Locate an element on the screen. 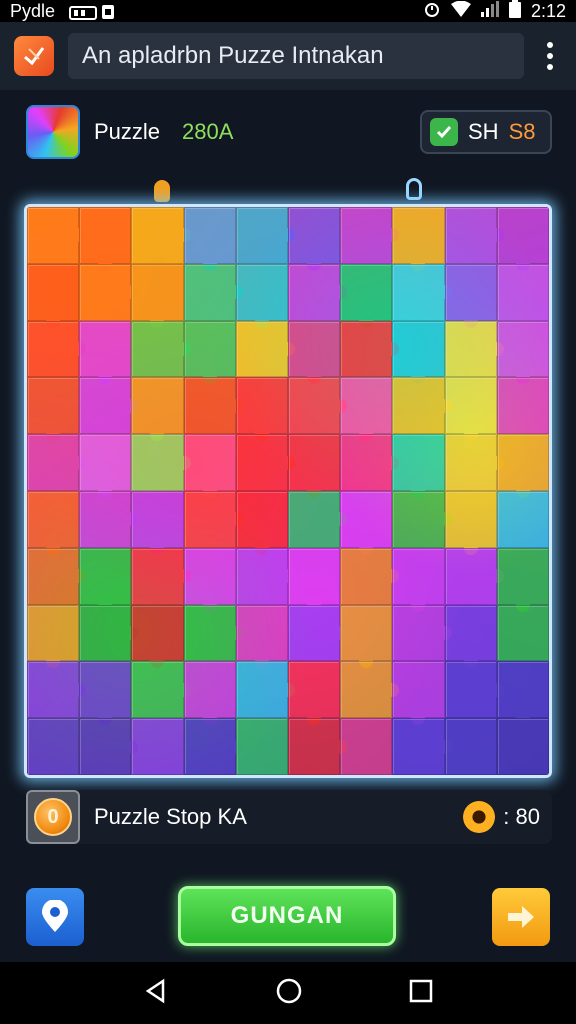 The image size is (576, 1024). location-button is located at coordinates (55, 917).